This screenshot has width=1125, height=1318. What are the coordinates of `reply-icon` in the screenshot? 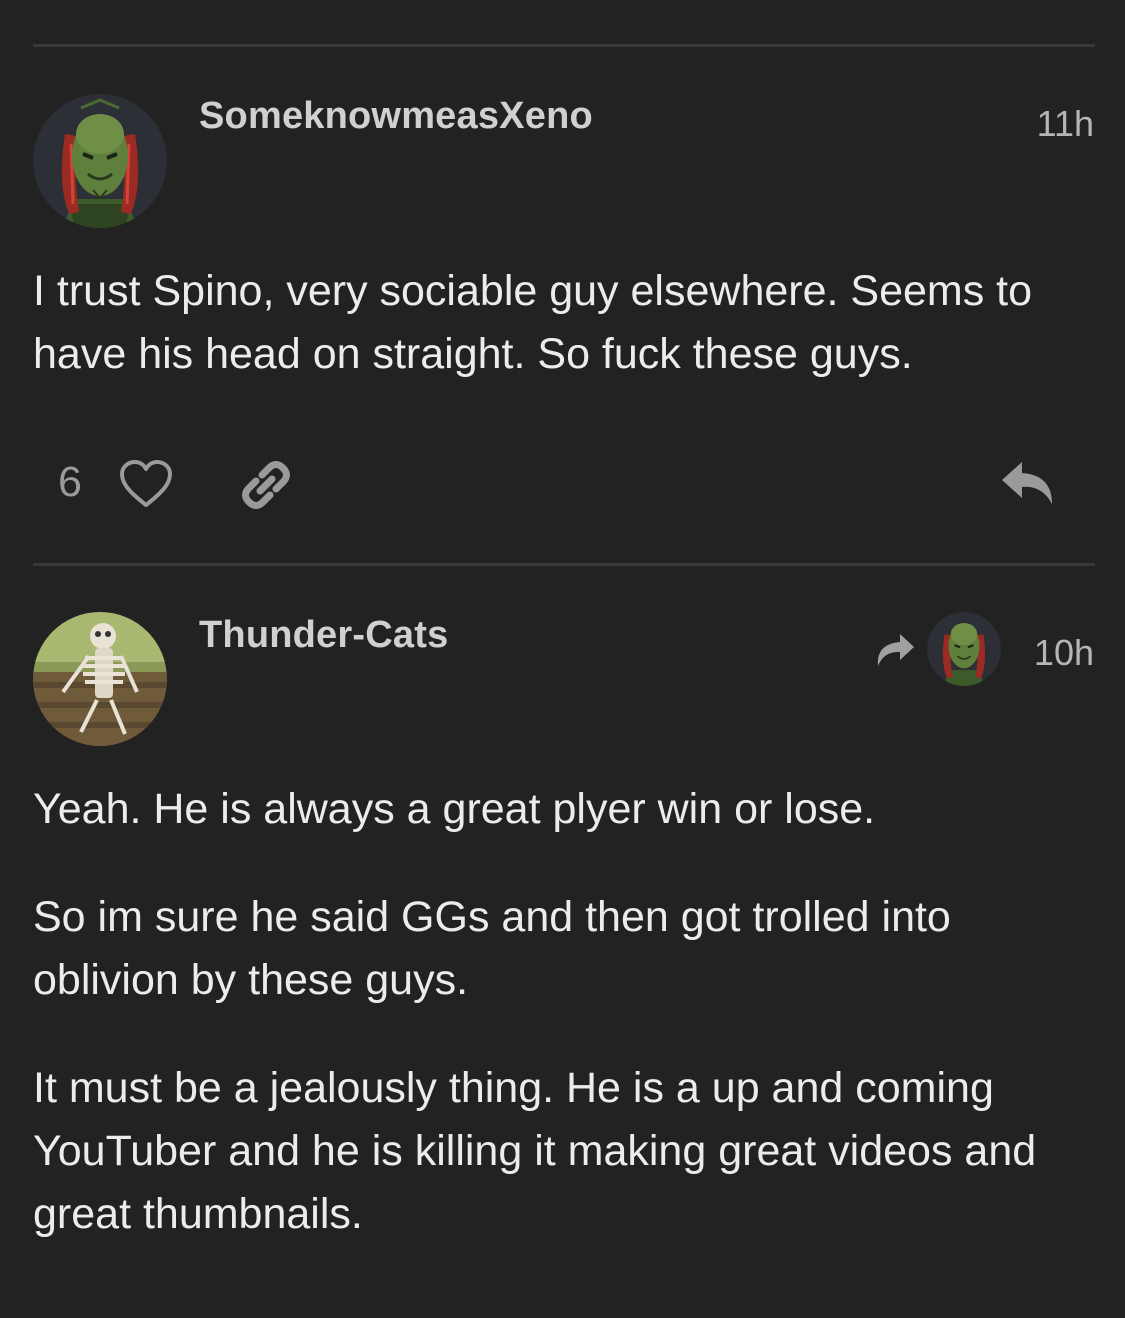 It's located at (1028, 484).